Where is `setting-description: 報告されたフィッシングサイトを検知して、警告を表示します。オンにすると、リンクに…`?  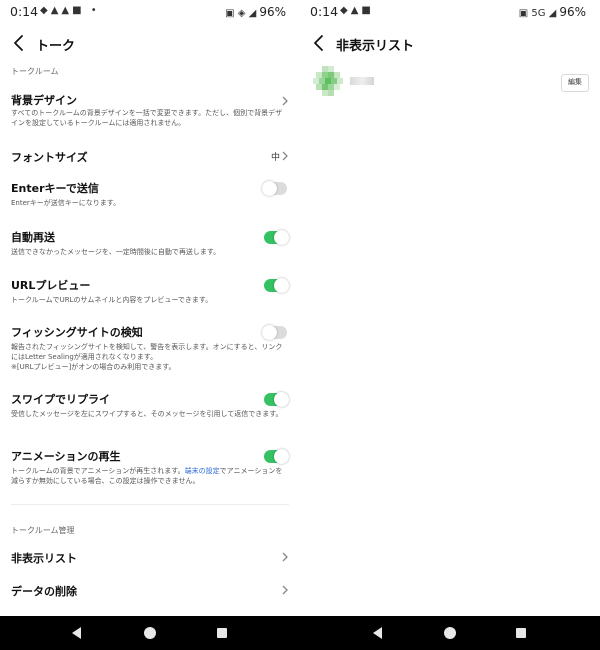
setting-description: 報告されたフィッシングサイトを検知して、警告を表示します。オンにすると、リンクに… is located at coordinates (147, 352).